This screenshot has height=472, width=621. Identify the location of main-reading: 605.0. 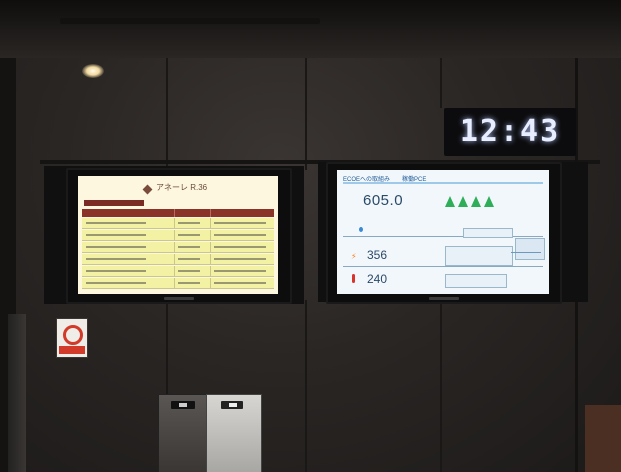
(383, 200).